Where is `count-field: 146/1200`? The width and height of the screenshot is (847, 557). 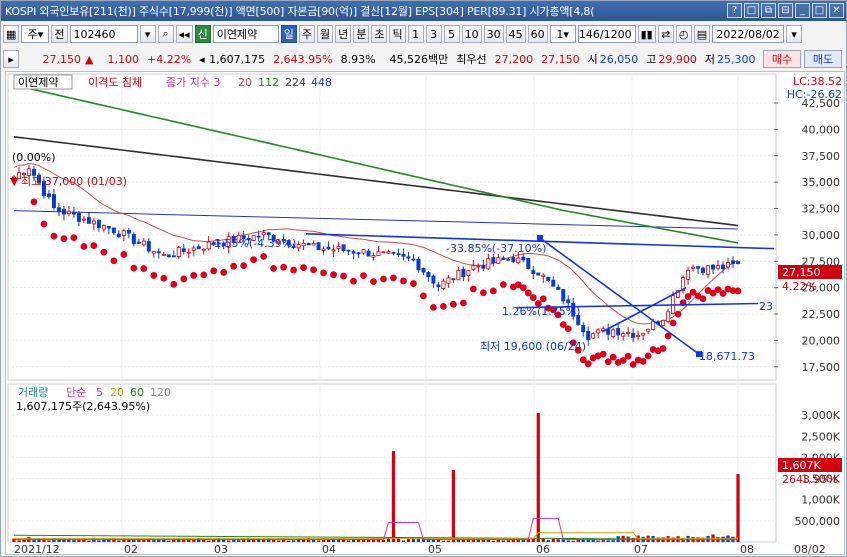
count-field: 146/1200 is located at coordinates (606, 34).